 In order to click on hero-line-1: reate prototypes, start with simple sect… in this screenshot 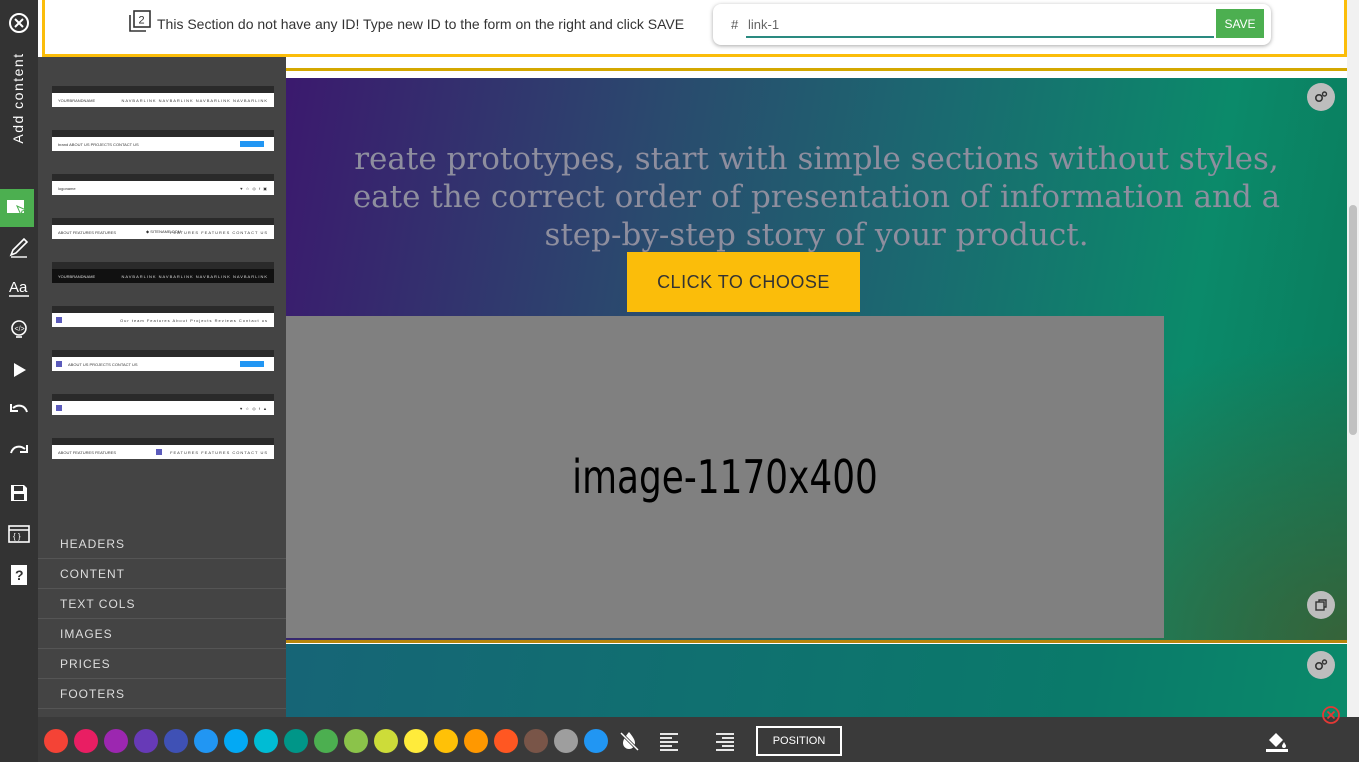, I will do `click(816, 159)`.